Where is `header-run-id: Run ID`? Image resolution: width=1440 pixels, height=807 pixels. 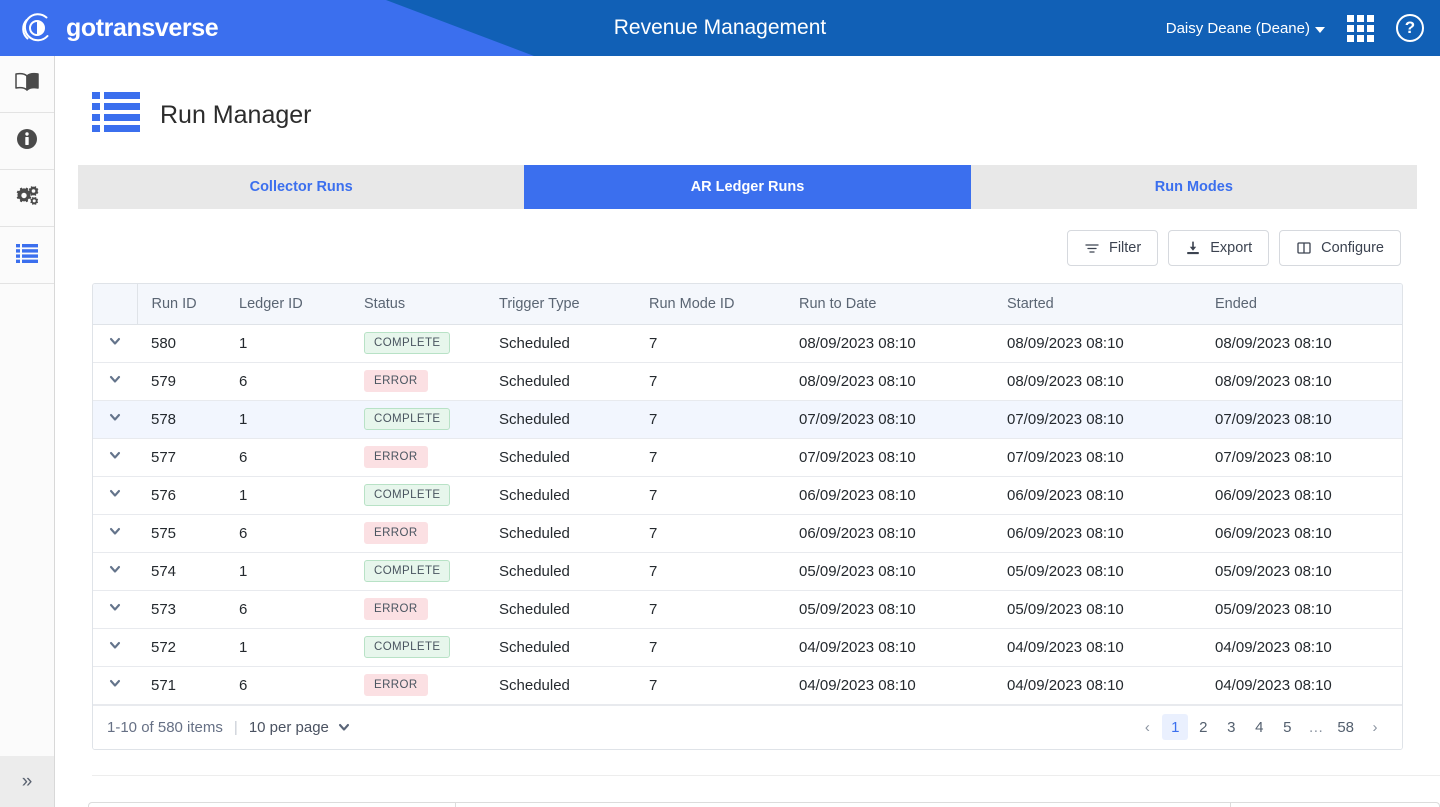 header-run-id: Run ID is located at coordinates (181, 304).